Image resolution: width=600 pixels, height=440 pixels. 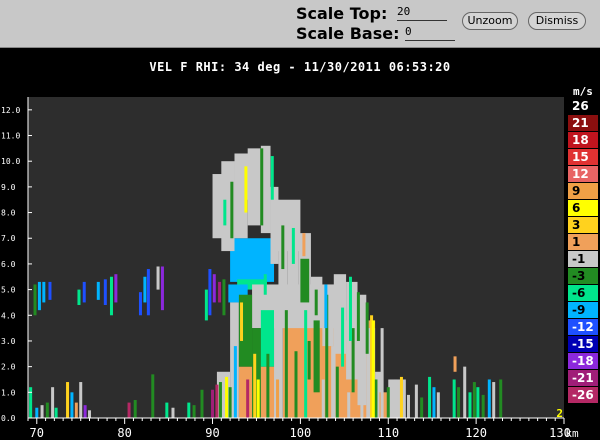 What do you see at coordinates (583, 208) in the screenshot?
I see `colorbar-entry: 6` at bounding box center [583, 208].